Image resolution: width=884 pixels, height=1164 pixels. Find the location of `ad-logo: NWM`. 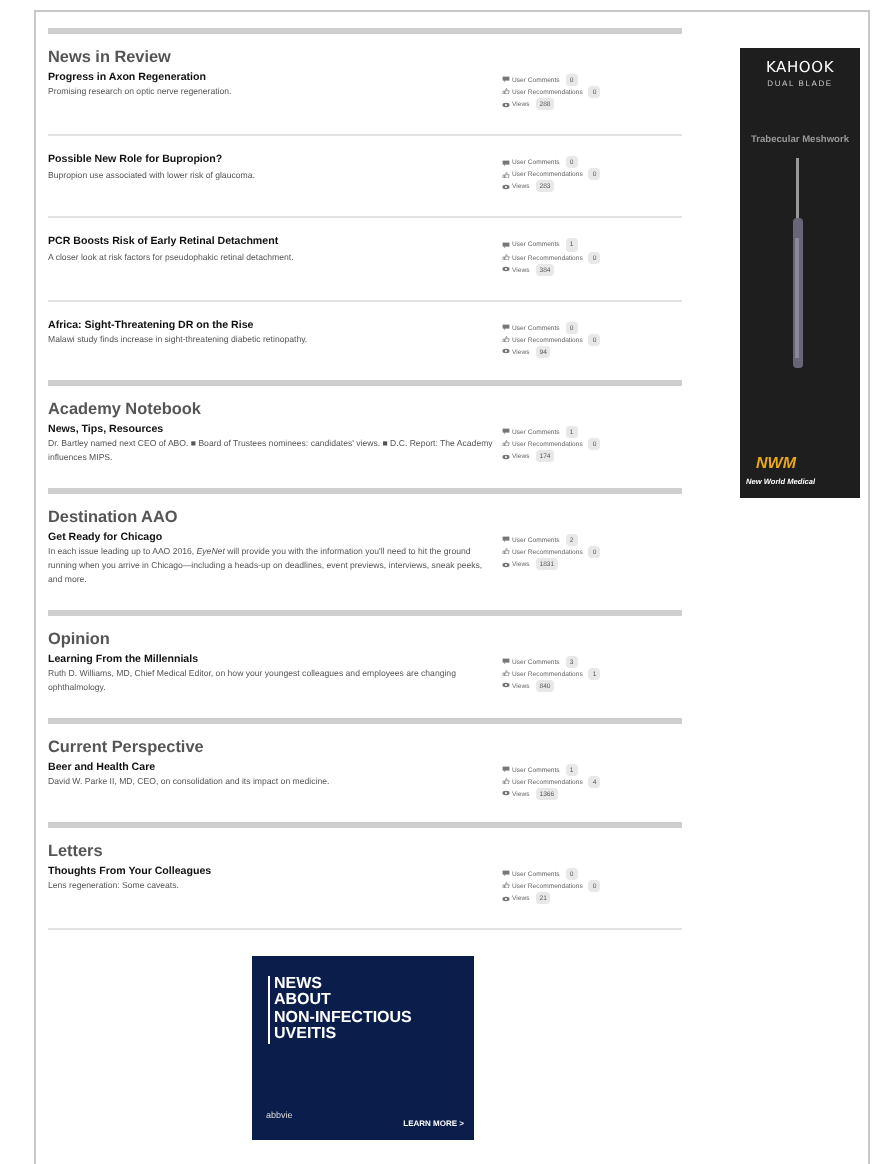

ad-logo: NWM is located at coordinates (776, 464).